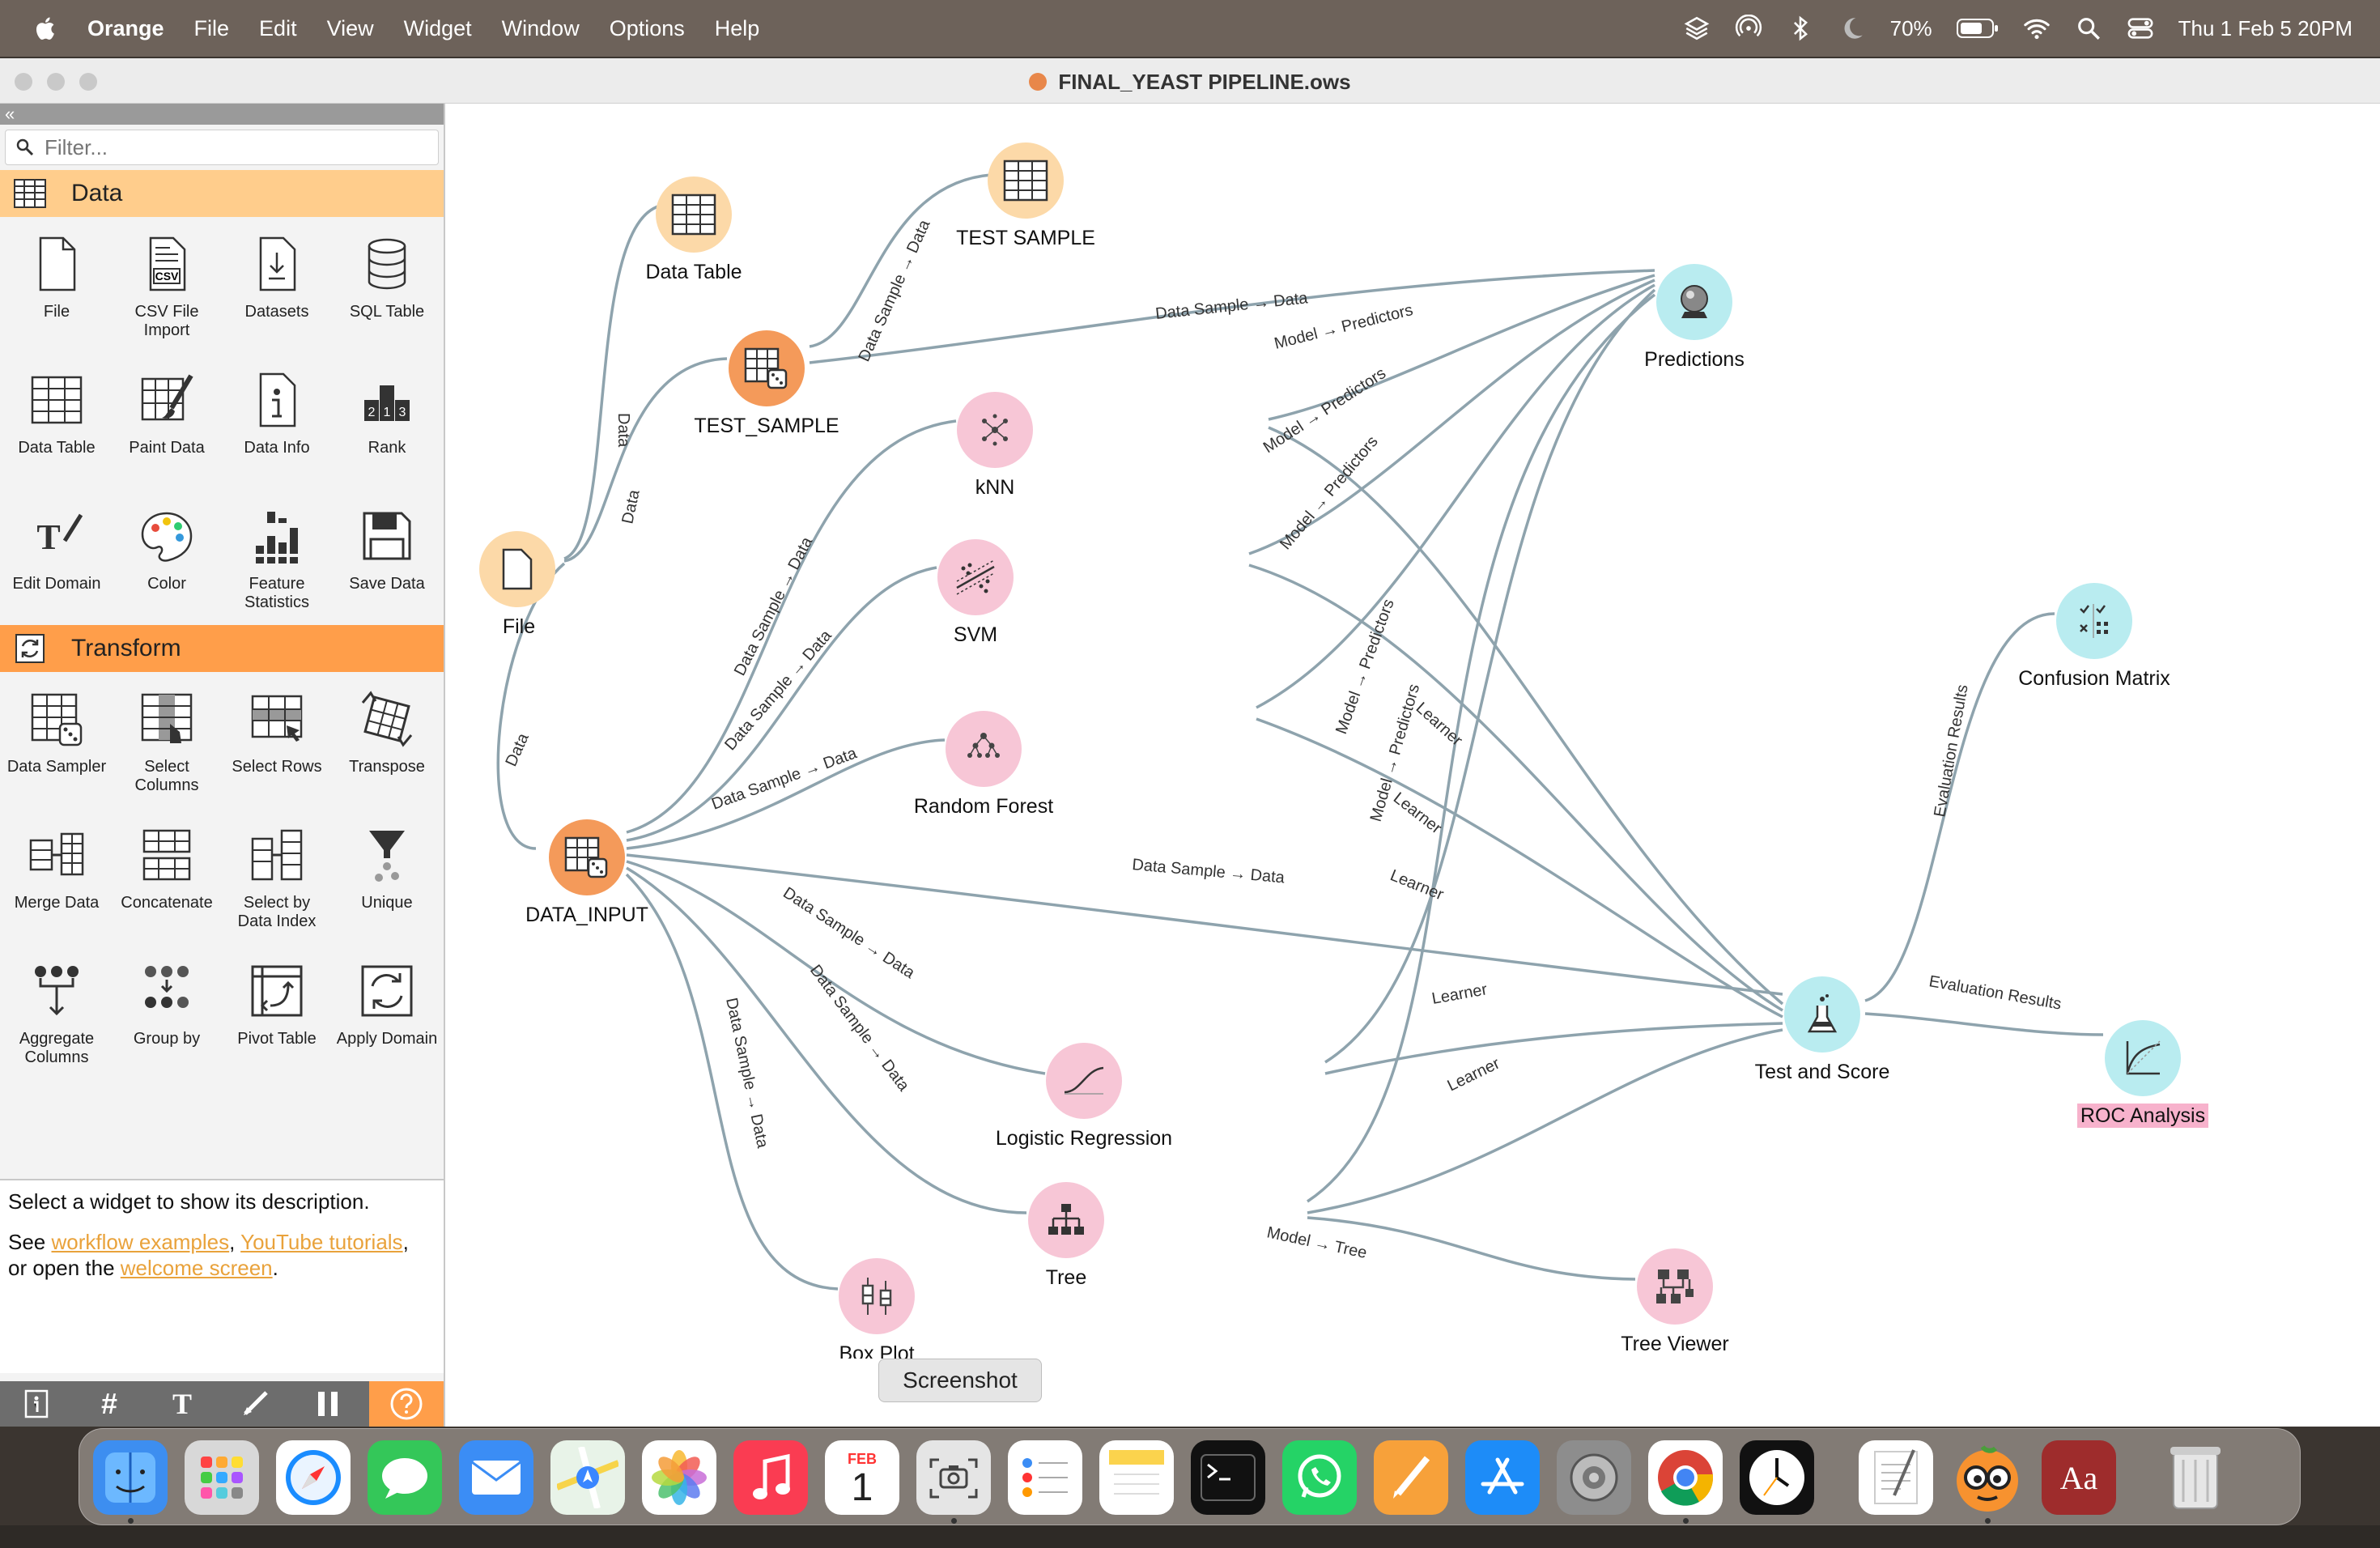 This screenshot has width=2380, height=1548. Describe the element at coordinates (197, 1268) in the screenshot. I see `welcome-screen-link: welcome screen` at that location.